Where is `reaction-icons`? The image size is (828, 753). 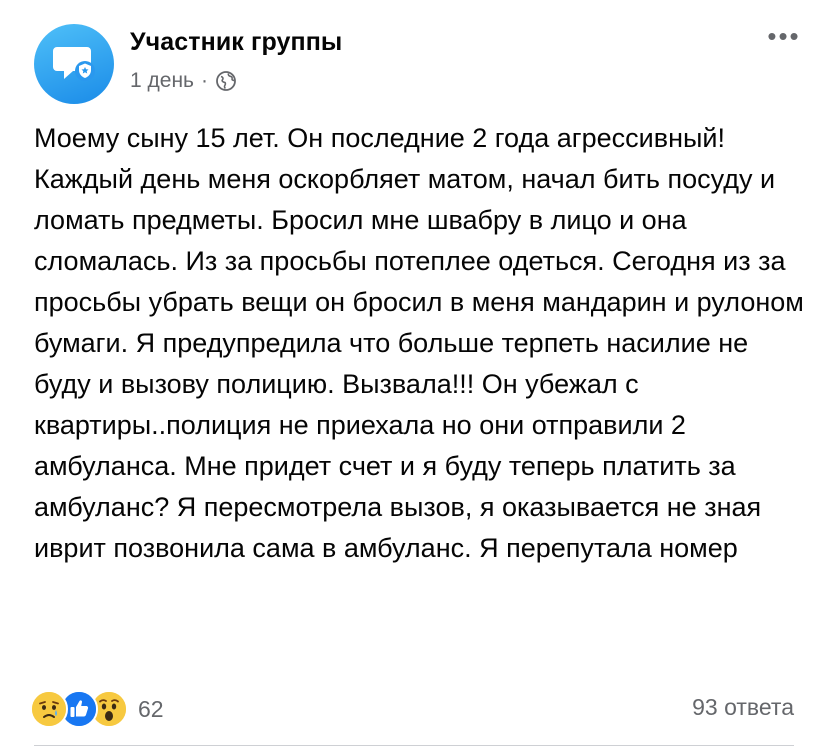 reaction-icons is located at coordinates (79, 709).